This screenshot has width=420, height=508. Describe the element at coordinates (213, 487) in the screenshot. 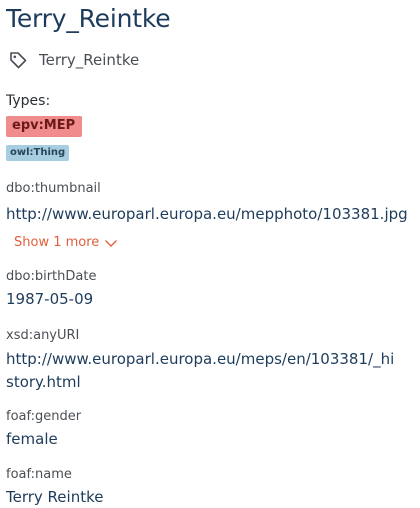

I see `property-name-foaf: foaf:name Terry Reintke` at that location.